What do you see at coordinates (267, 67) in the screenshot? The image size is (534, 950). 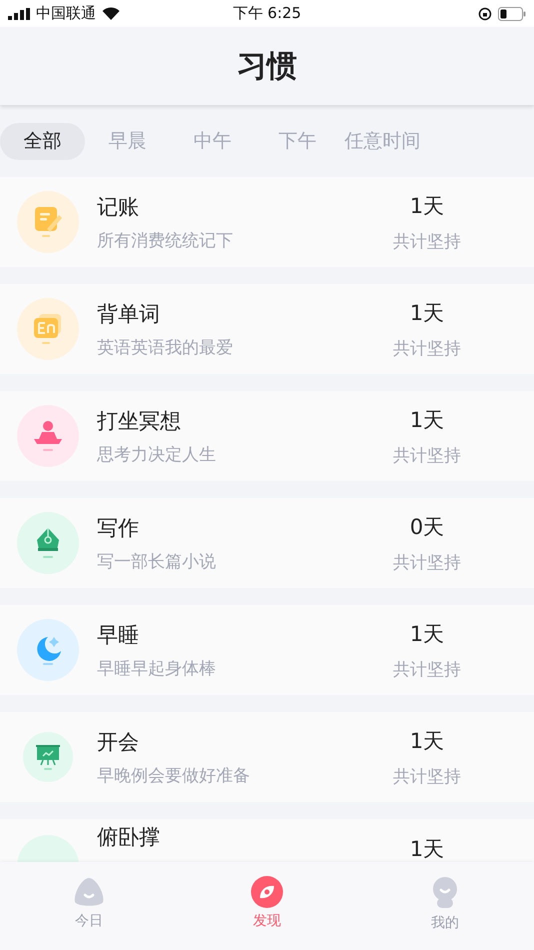 I see `page-title: 习惯` at bounding box center [267, 67].